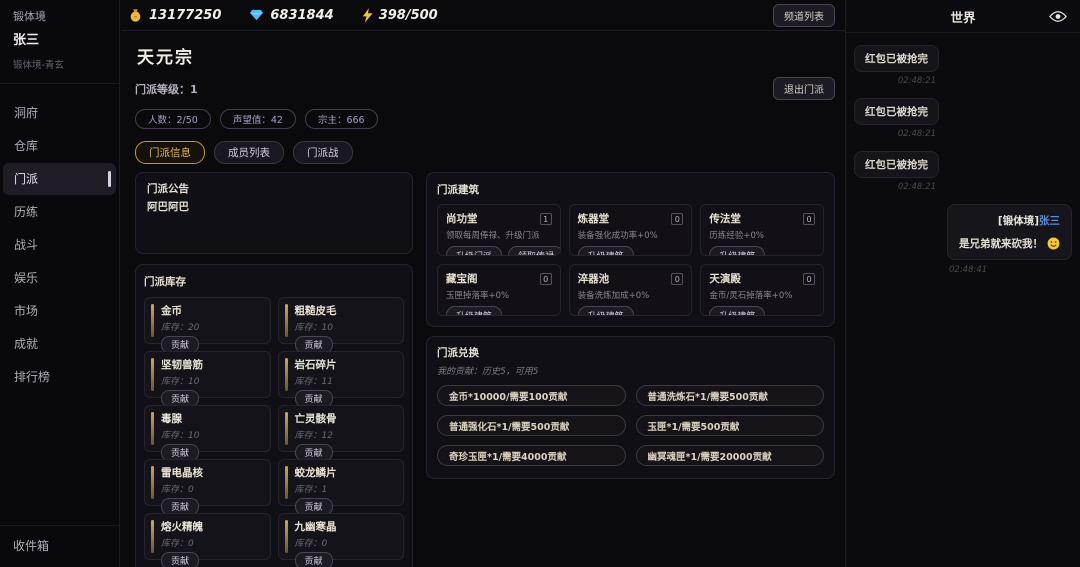 The height and width of the screenshot is (567, 1080). I want to click on sidebar-item-zhandou: 战斗, so click(59, 245).